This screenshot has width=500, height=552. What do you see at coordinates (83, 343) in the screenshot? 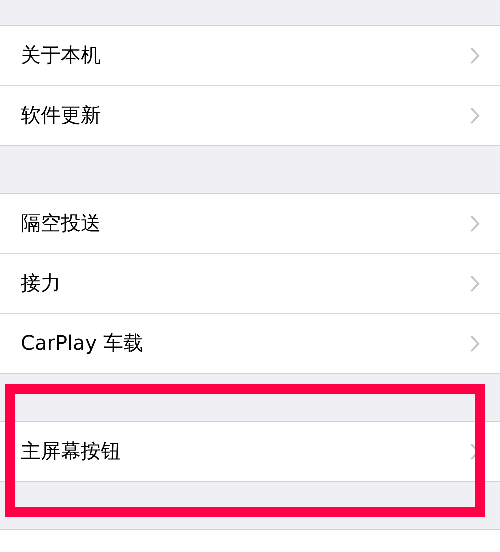
I see `row-label: CarPlay 车载` at bounding box center [83, 343].